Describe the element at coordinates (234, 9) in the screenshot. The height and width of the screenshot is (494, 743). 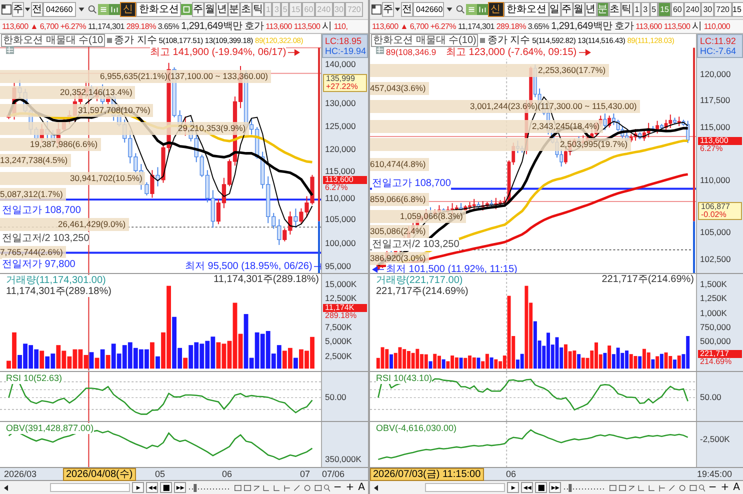
I see `period-button: 분` at that location.